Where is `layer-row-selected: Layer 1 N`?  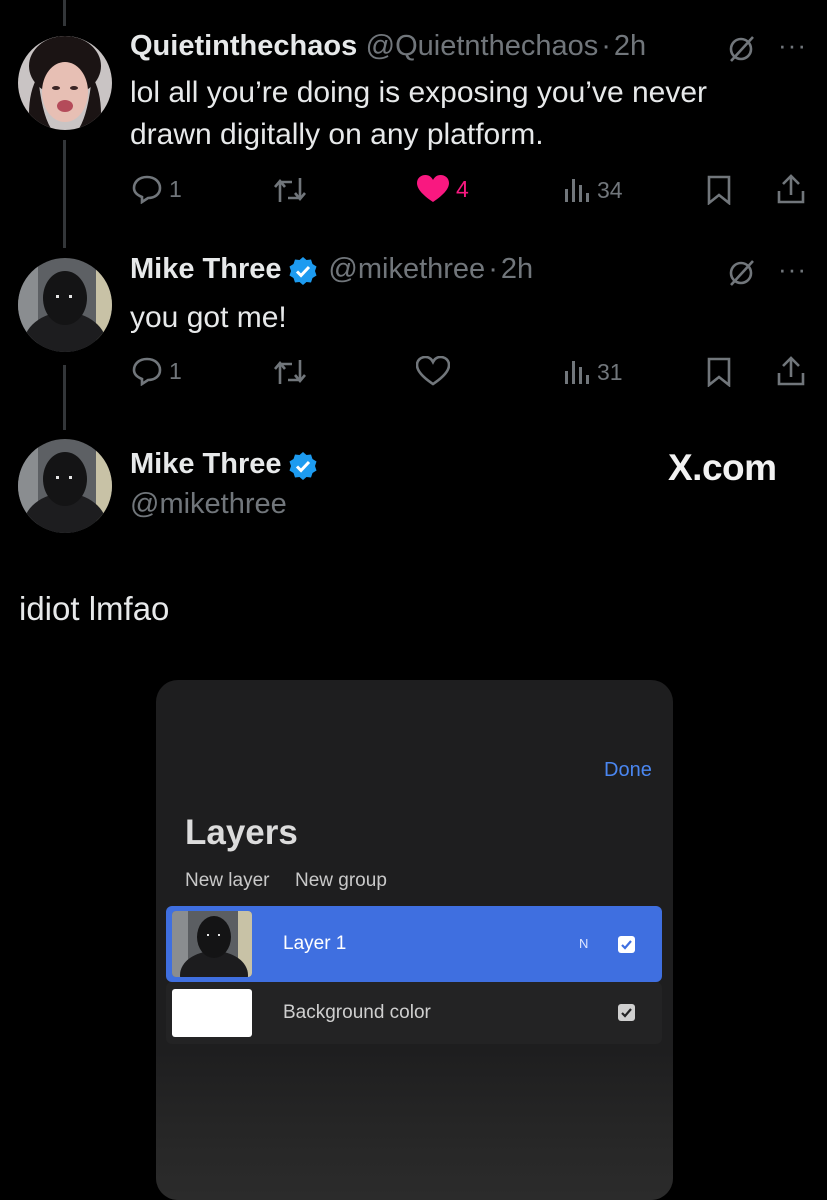
layer-row-selected: Layer 1 N is located at coordinates (414, 944).